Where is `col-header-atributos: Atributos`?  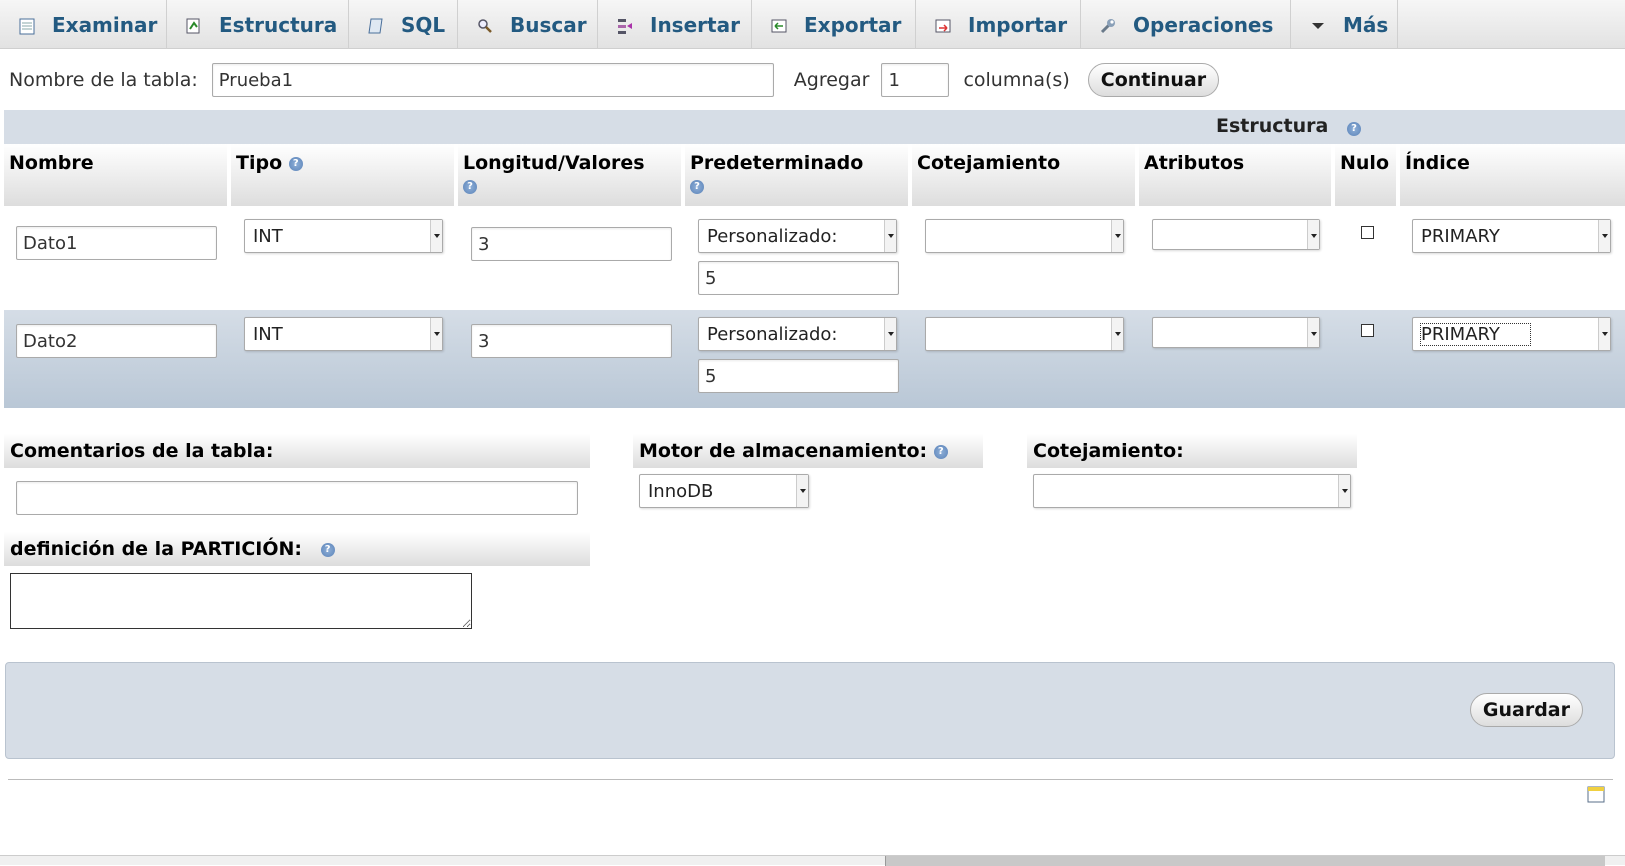 col-header-atributos: Atributos is located at coordinates (1235, 175).